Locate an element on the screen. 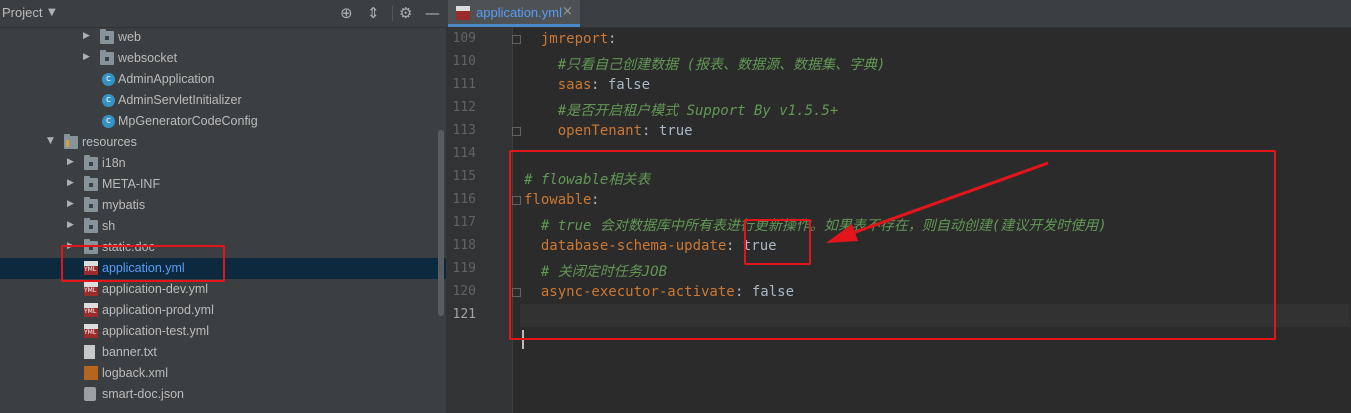 The height and width of the screenshot is (413, 1351). yaml-value: : is located at coordinates (612, 39).